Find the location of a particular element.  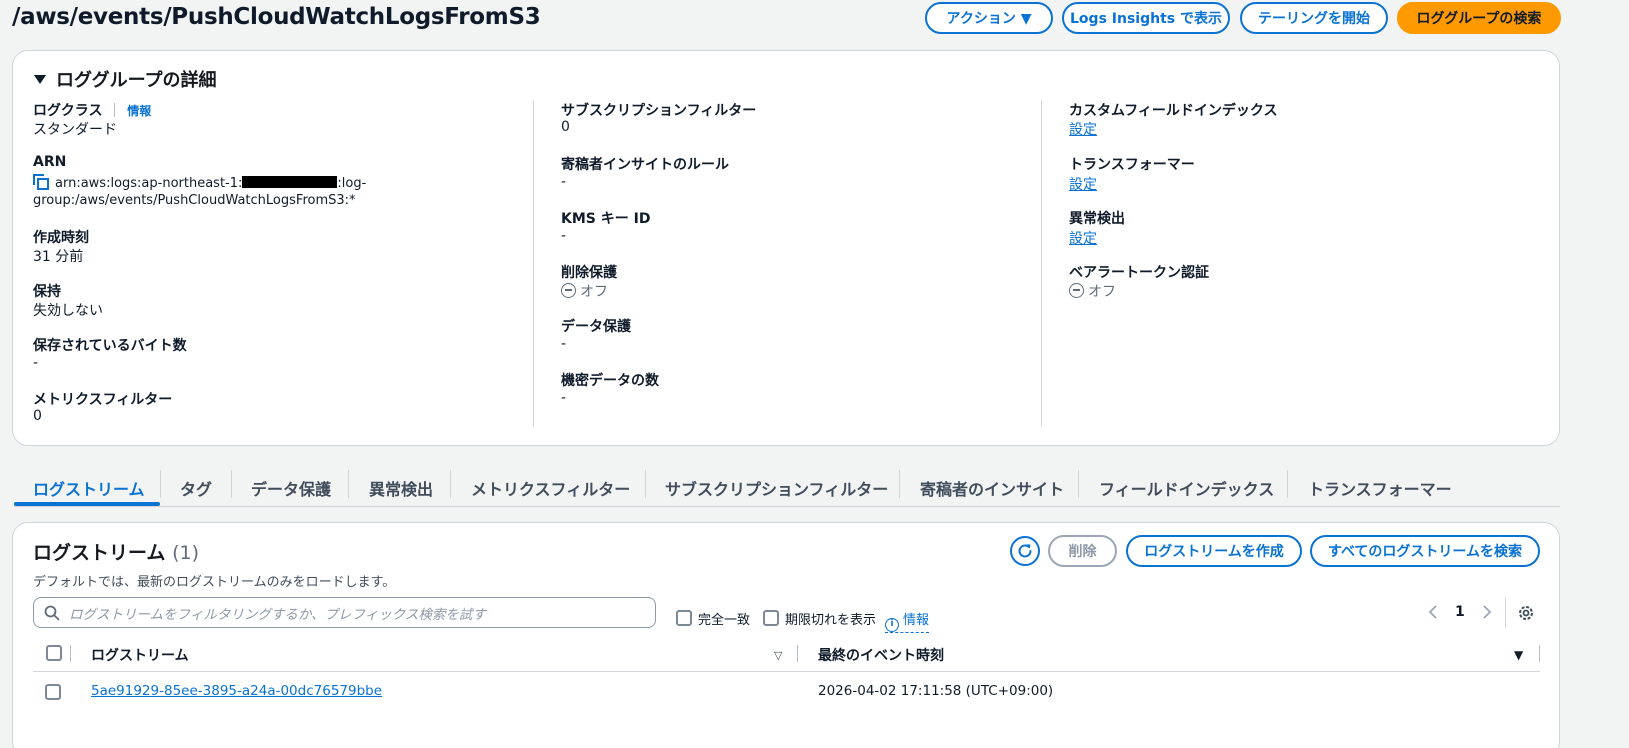

show-expired-label: 期限切れを表示 is located at coordinates (831, 620).